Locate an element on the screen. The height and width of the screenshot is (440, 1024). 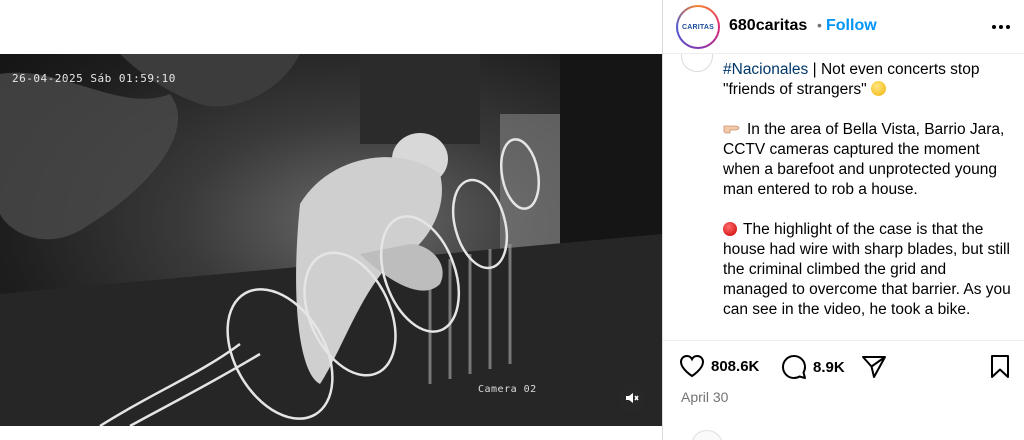
hashtag-link: #Nacionales is located at coordinates (765, 69).